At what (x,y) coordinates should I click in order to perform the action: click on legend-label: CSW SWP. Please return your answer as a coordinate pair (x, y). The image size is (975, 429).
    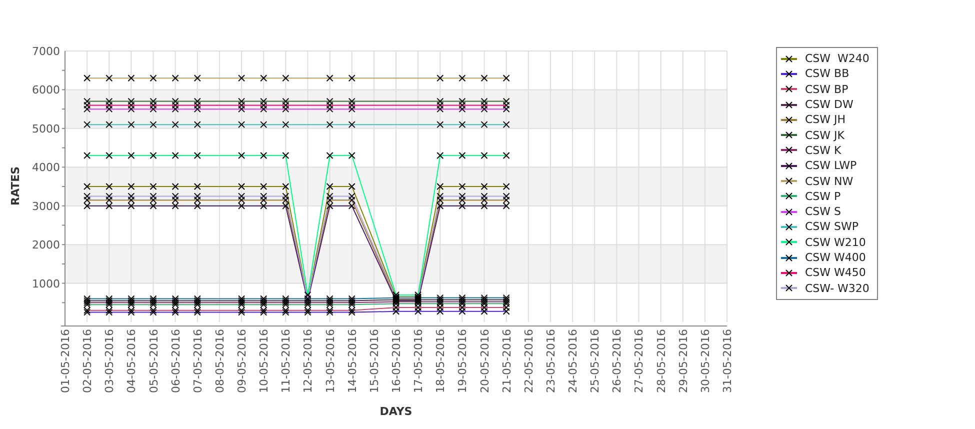
    Looking at the image, I should click on (832, 227).